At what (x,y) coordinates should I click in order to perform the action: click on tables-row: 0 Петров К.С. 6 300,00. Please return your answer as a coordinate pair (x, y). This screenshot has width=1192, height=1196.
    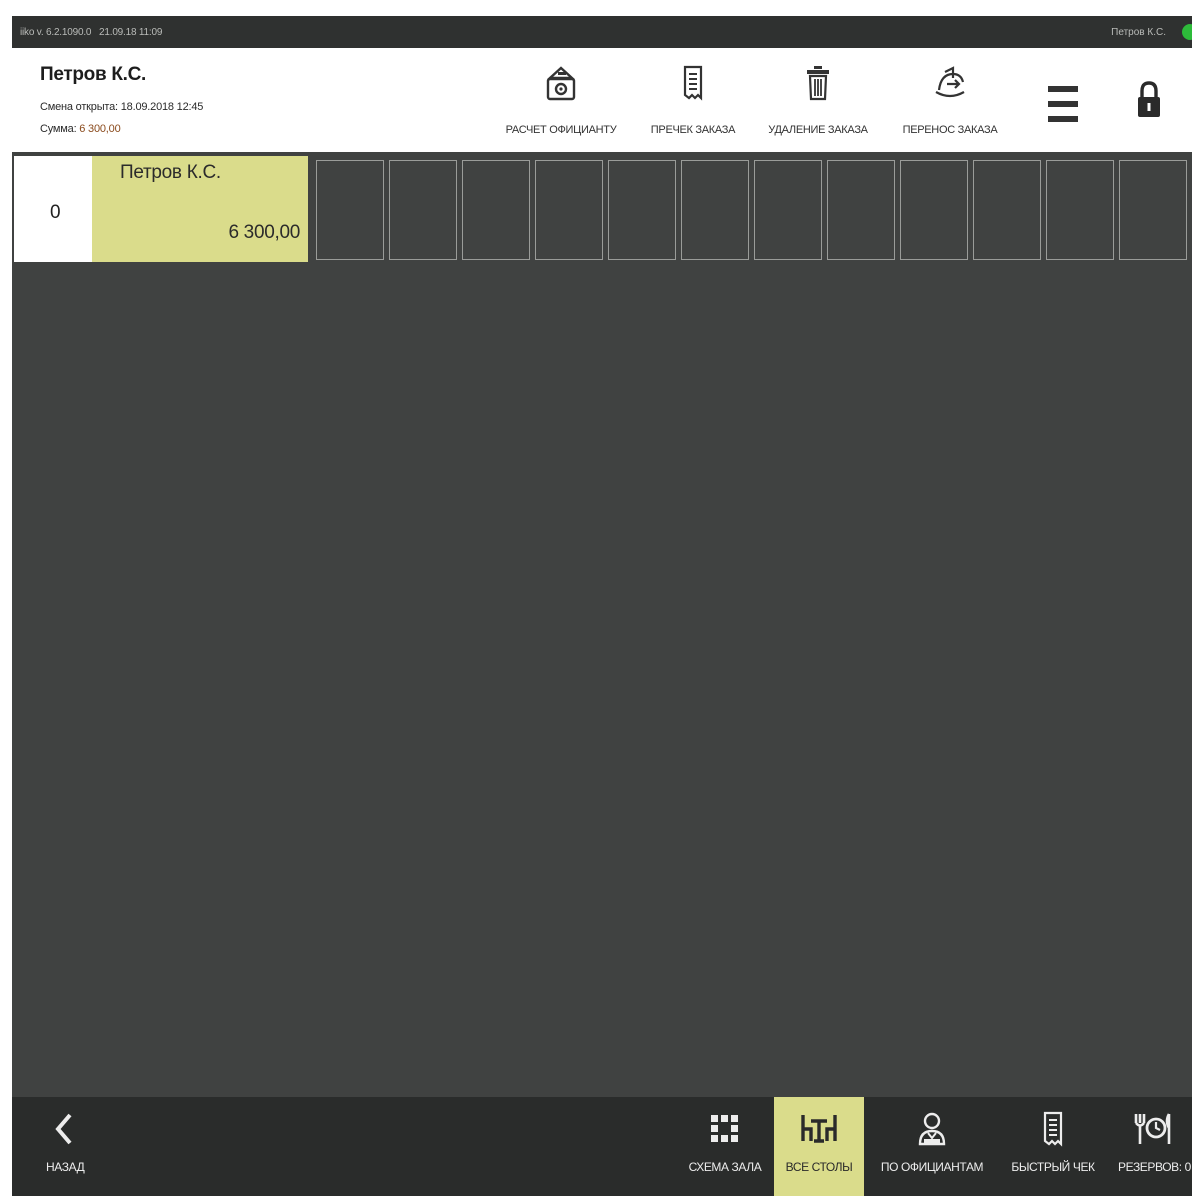
    Looking at the image, I should click on (602, 210).